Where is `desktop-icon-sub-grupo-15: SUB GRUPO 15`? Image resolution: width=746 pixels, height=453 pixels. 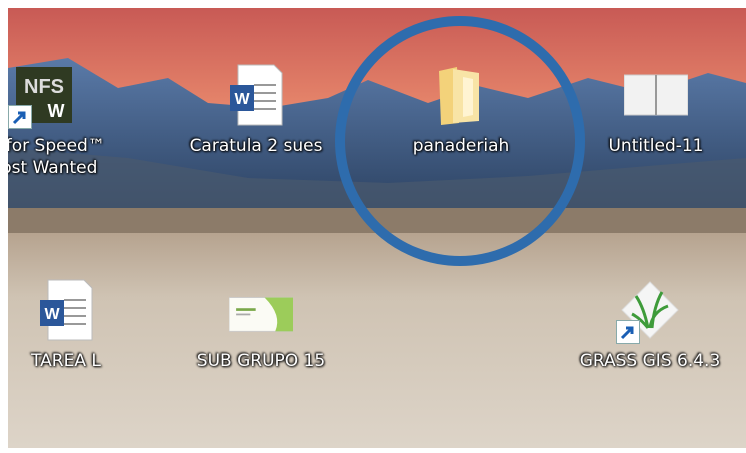
desktop-icon-sub-grupo-15: SUB GRUPO 15 is located at coordinates (261, 325).